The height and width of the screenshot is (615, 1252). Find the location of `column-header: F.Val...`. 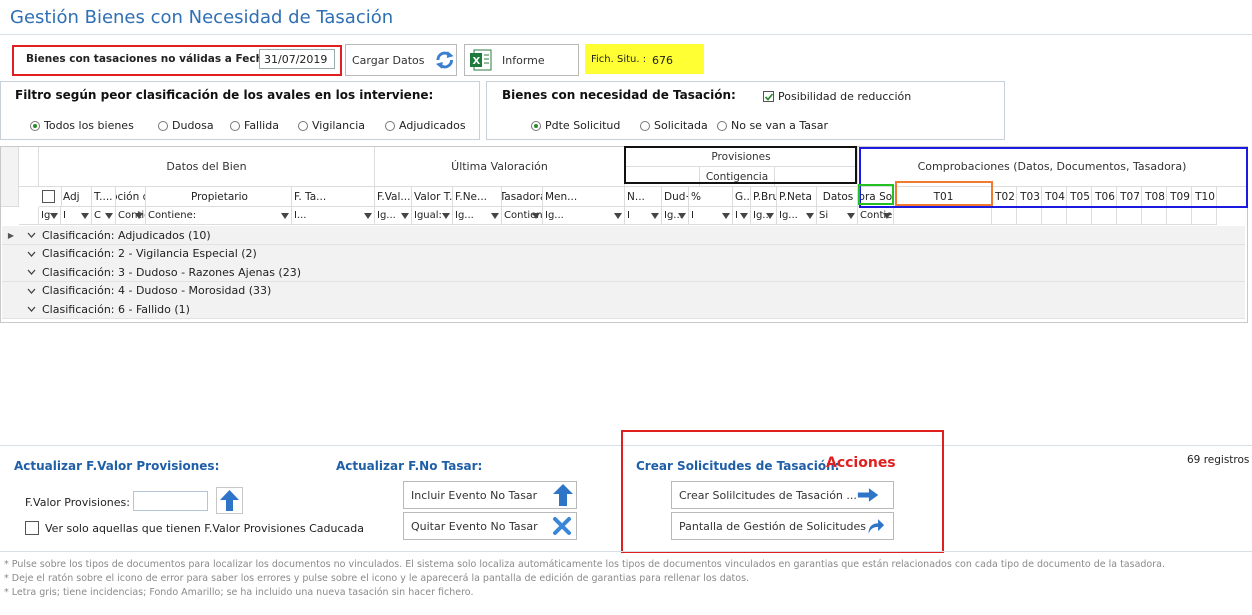

column-header: F.Val... is located at coordinates (393, 197).